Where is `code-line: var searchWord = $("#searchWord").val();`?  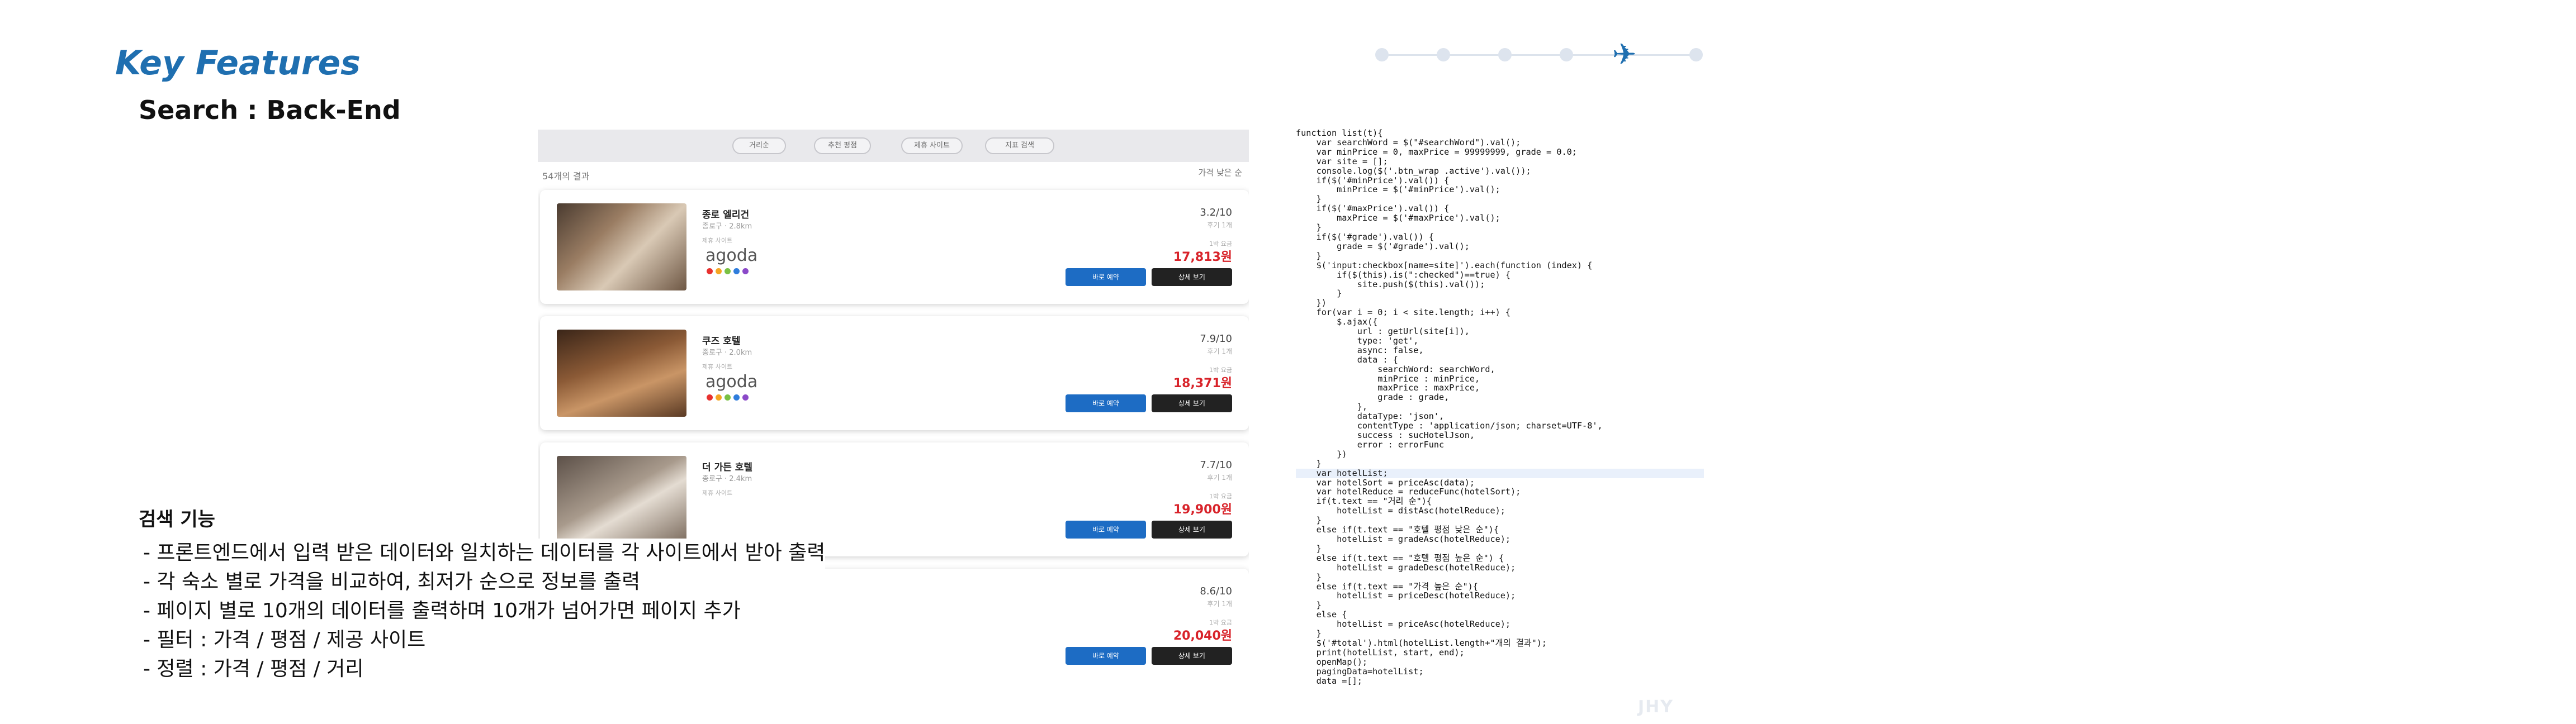
code-line: var searchWord = $("#searchWord").val(); is located at coordinates (1409, 142).